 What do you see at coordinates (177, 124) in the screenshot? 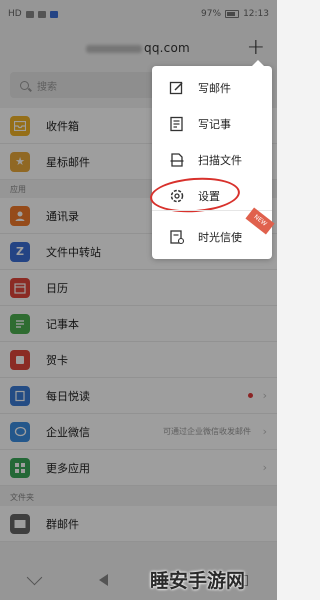
I see `note-icon` at bounding box center [177, 124].